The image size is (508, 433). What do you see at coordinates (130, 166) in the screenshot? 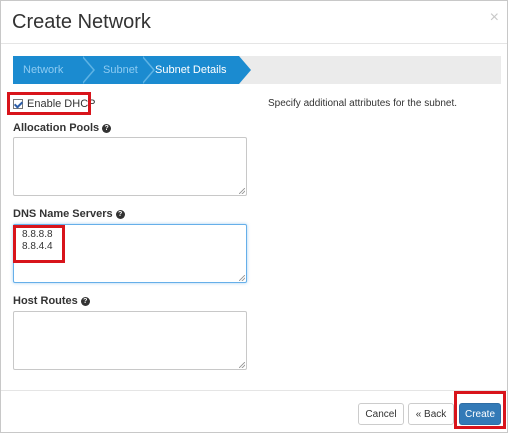
I see `allocation-pools-textarea` at bounding box center [130, 166].